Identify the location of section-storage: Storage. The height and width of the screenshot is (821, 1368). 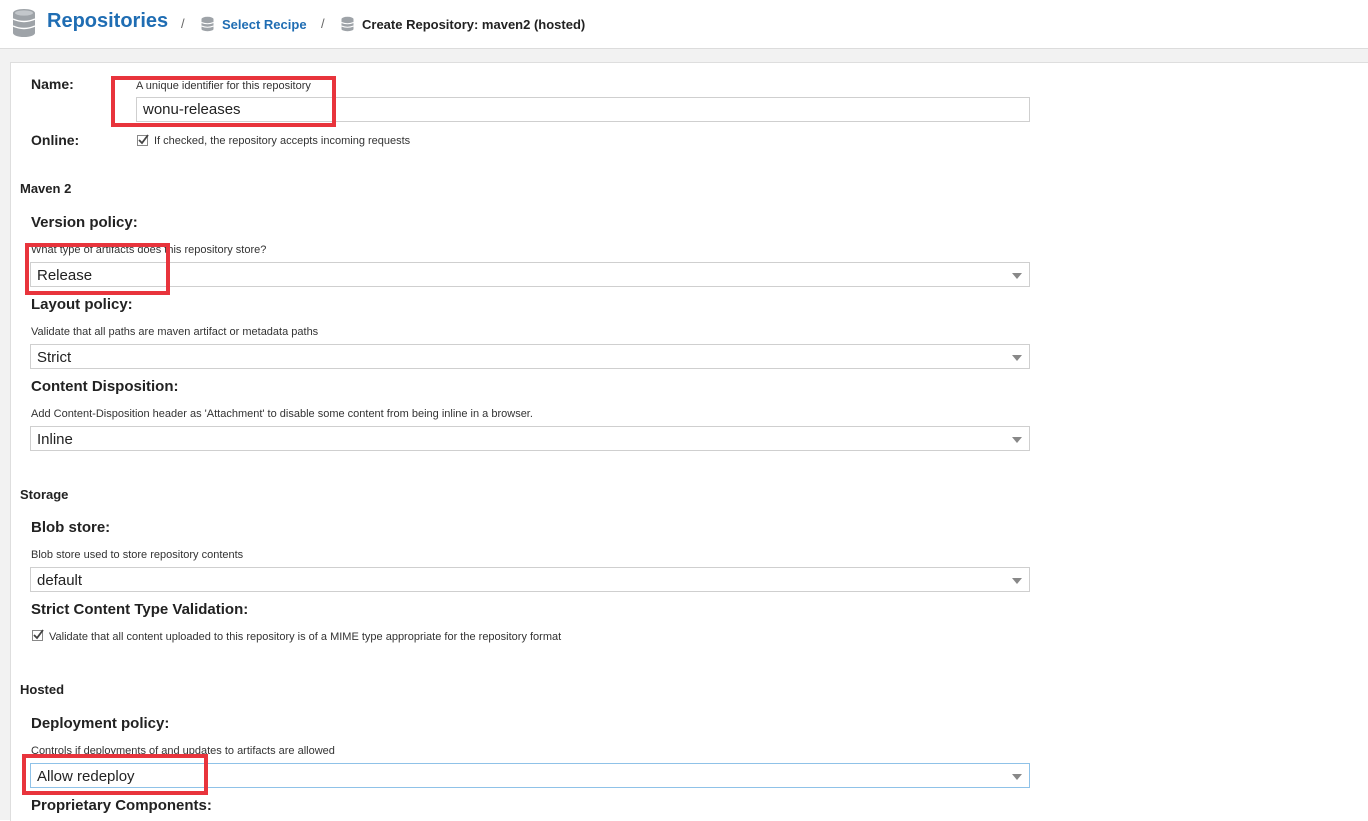
(44, 494).